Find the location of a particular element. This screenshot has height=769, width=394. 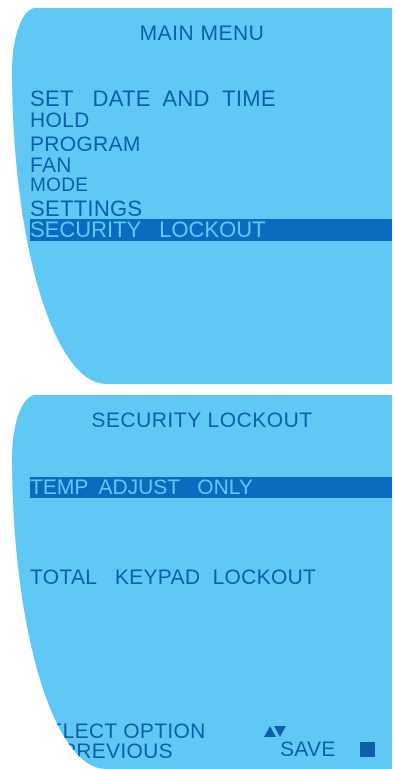

up-down-arrows-icon is located at coordinates (275, 732).